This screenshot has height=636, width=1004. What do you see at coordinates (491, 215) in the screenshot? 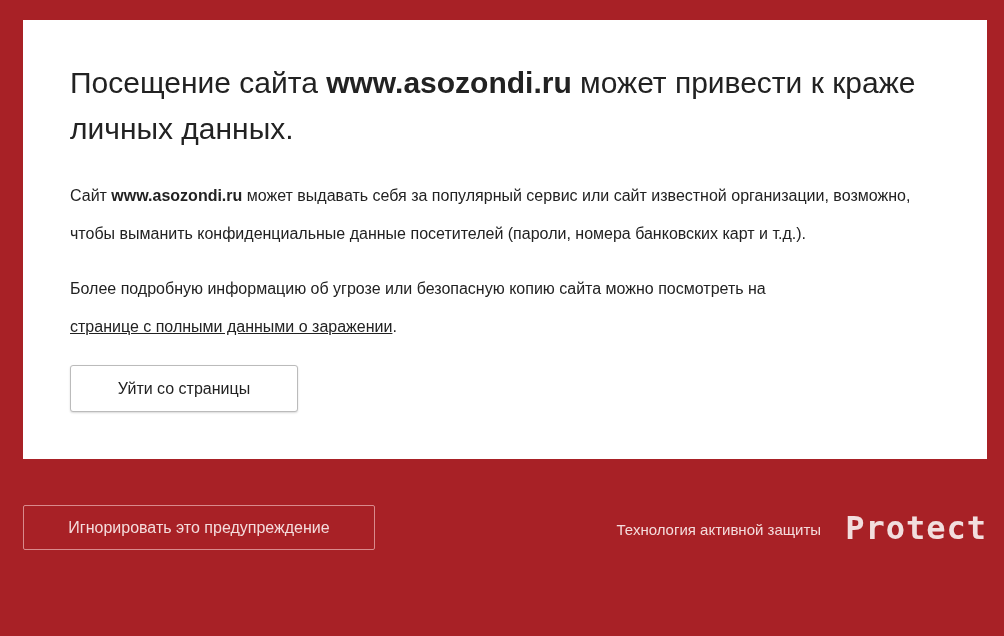
I see `warning-description: Сайт www.asozondi.ru может выдавать себя за популярный сервис или сайт известной организации, возможно, чтобы выманить конфиденциальные данные посетителей (пароли, номера банковских карт и т.д.).` at bounding box center [491, 215].